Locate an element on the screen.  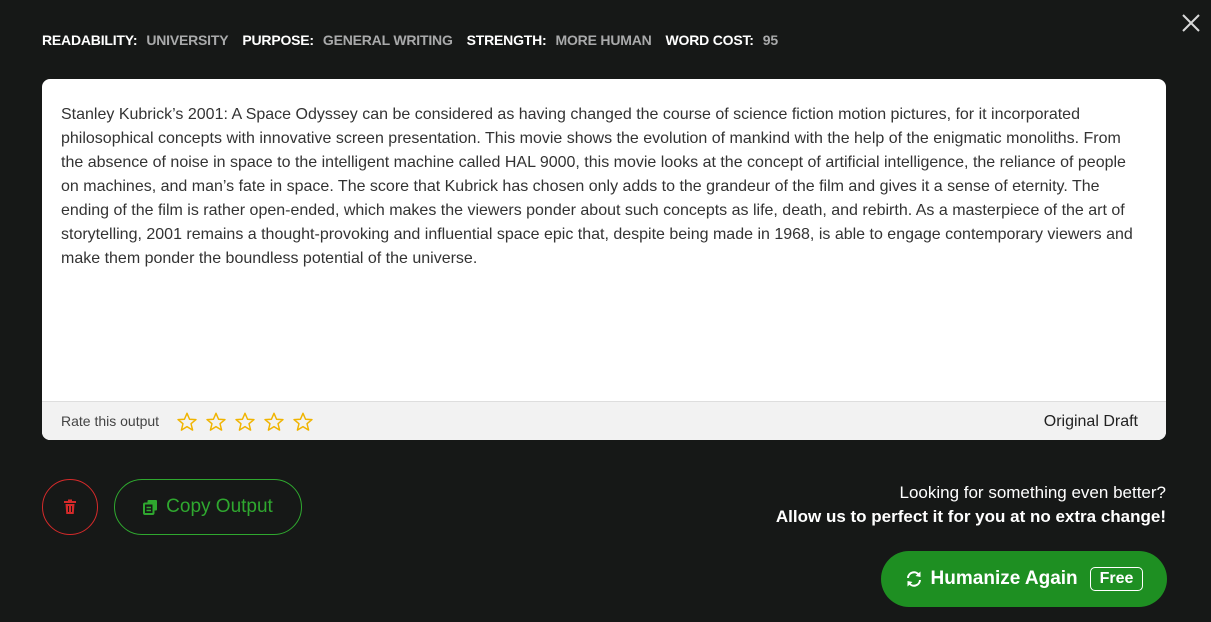
star-rating is located at coordinates (245, 422).